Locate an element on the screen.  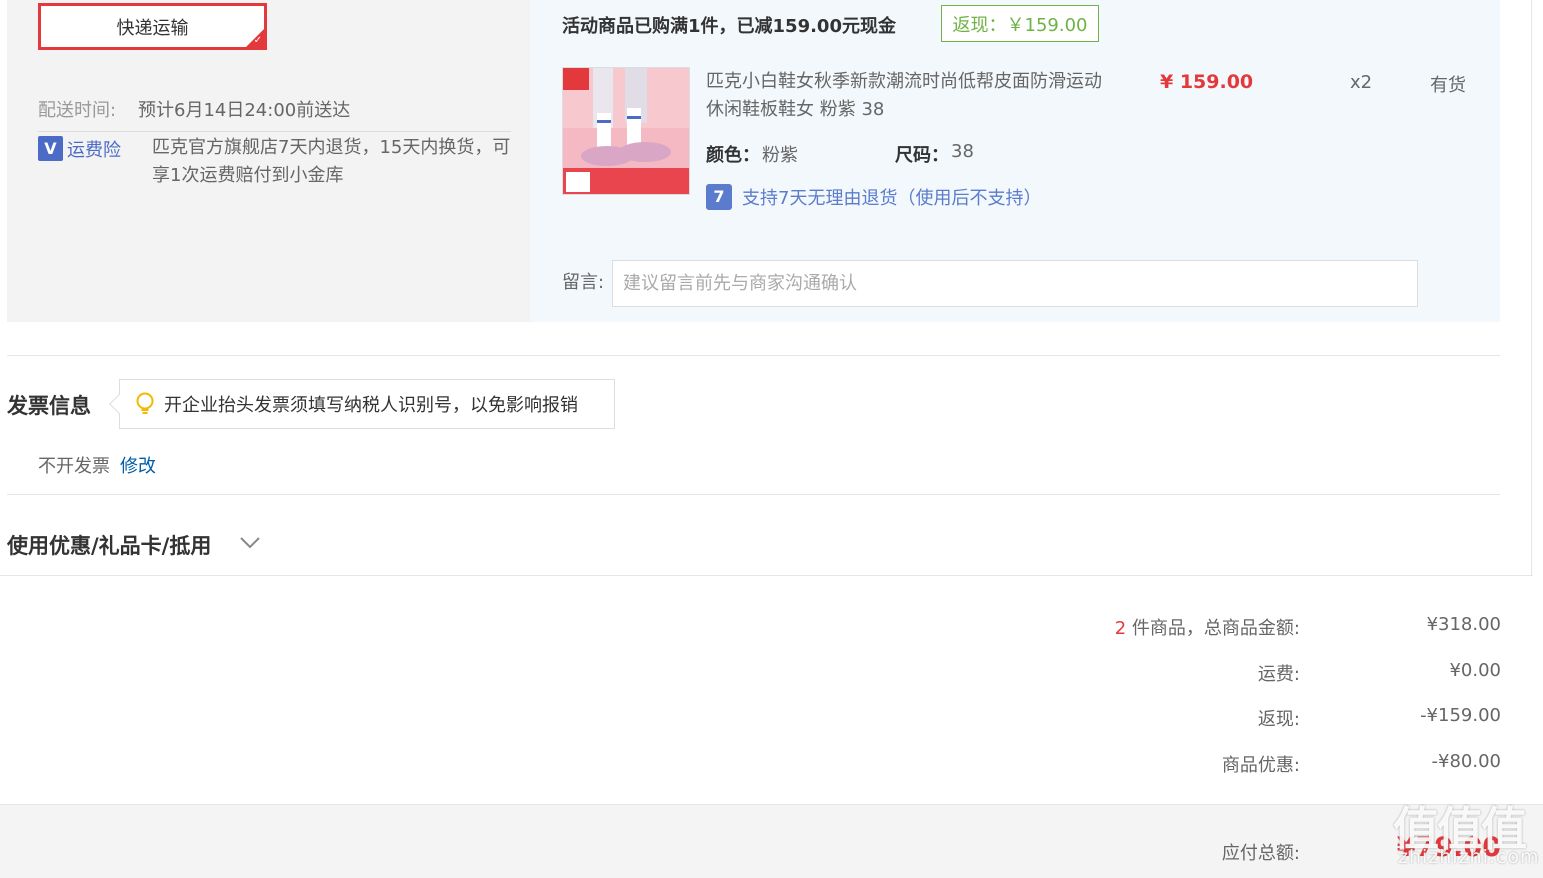
product-quantity: x2 is located at coordinates (1361, 82).